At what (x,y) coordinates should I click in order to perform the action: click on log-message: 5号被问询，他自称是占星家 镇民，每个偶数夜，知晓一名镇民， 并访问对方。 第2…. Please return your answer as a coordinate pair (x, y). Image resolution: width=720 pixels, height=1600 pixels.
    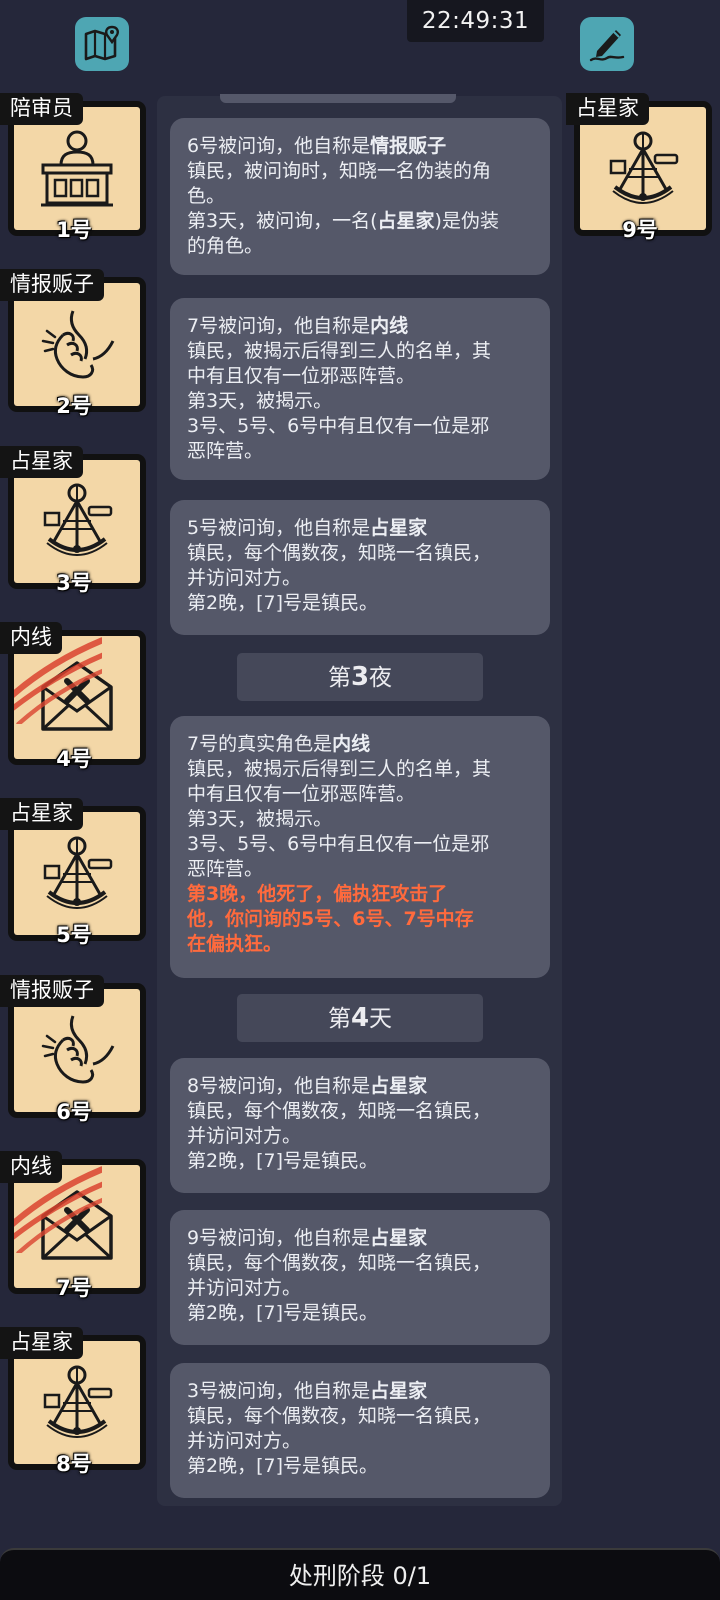
    Looking at the image, I should click on (360, 567).